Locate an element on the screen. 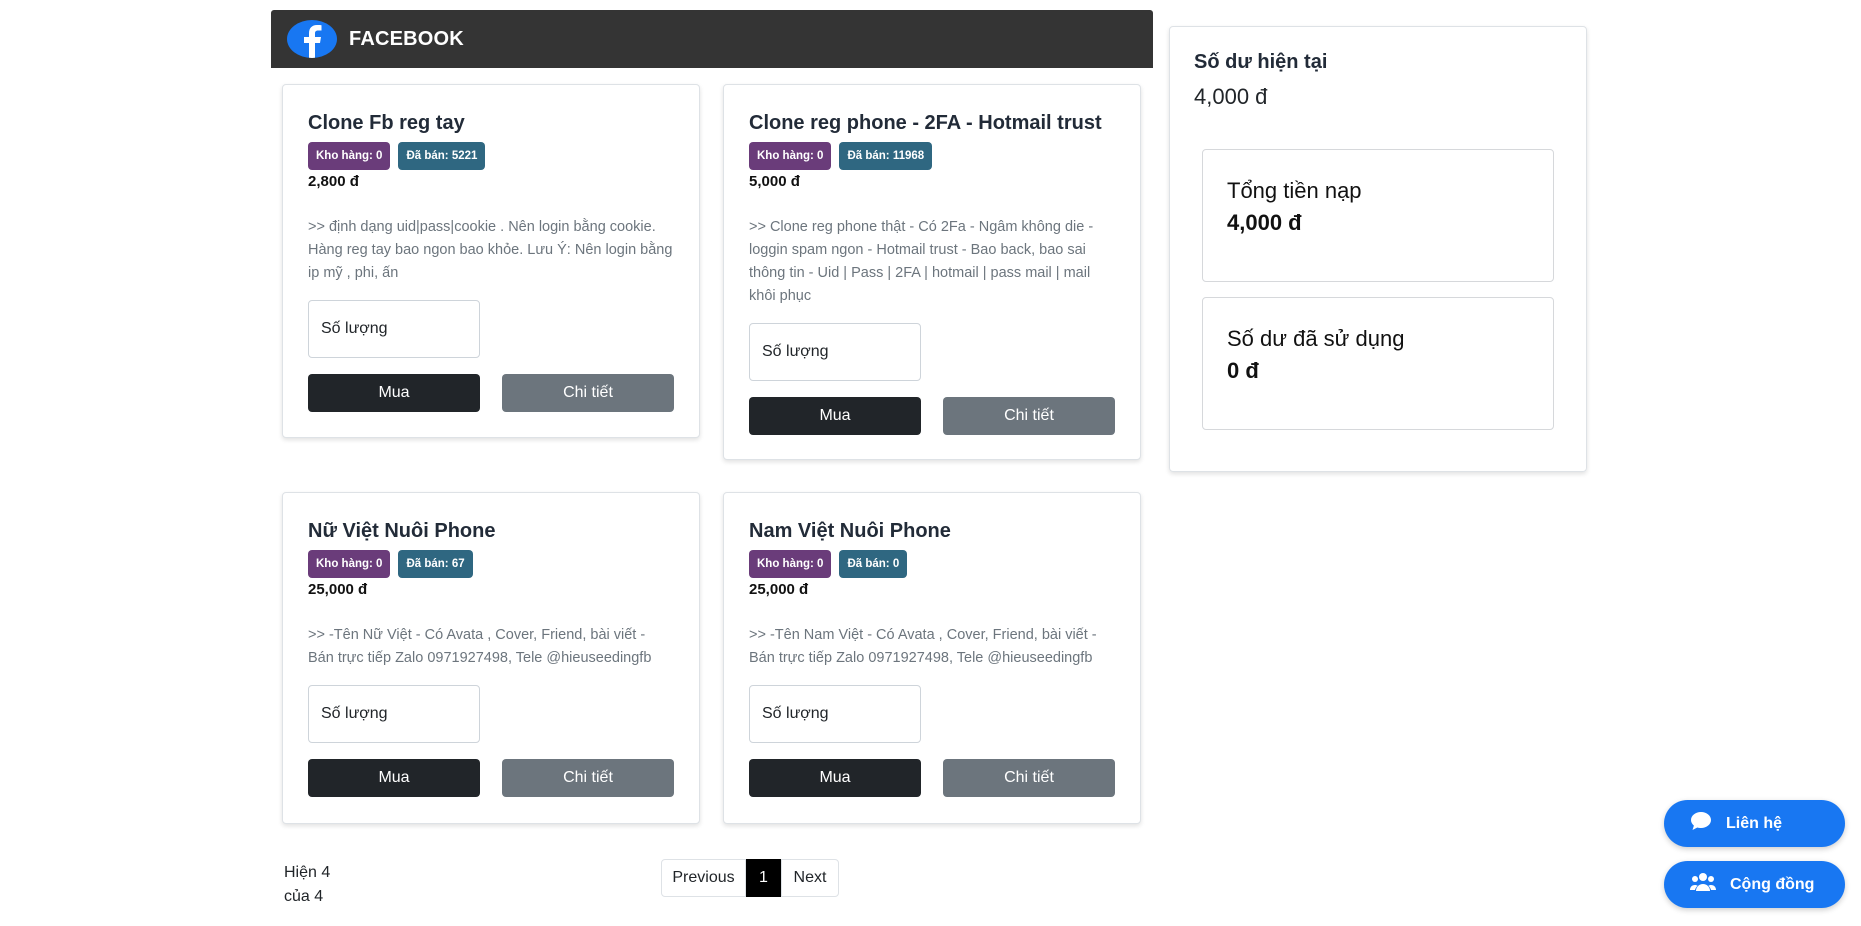  pagination: Previous 1 Next is located at coordinates (750, 878).